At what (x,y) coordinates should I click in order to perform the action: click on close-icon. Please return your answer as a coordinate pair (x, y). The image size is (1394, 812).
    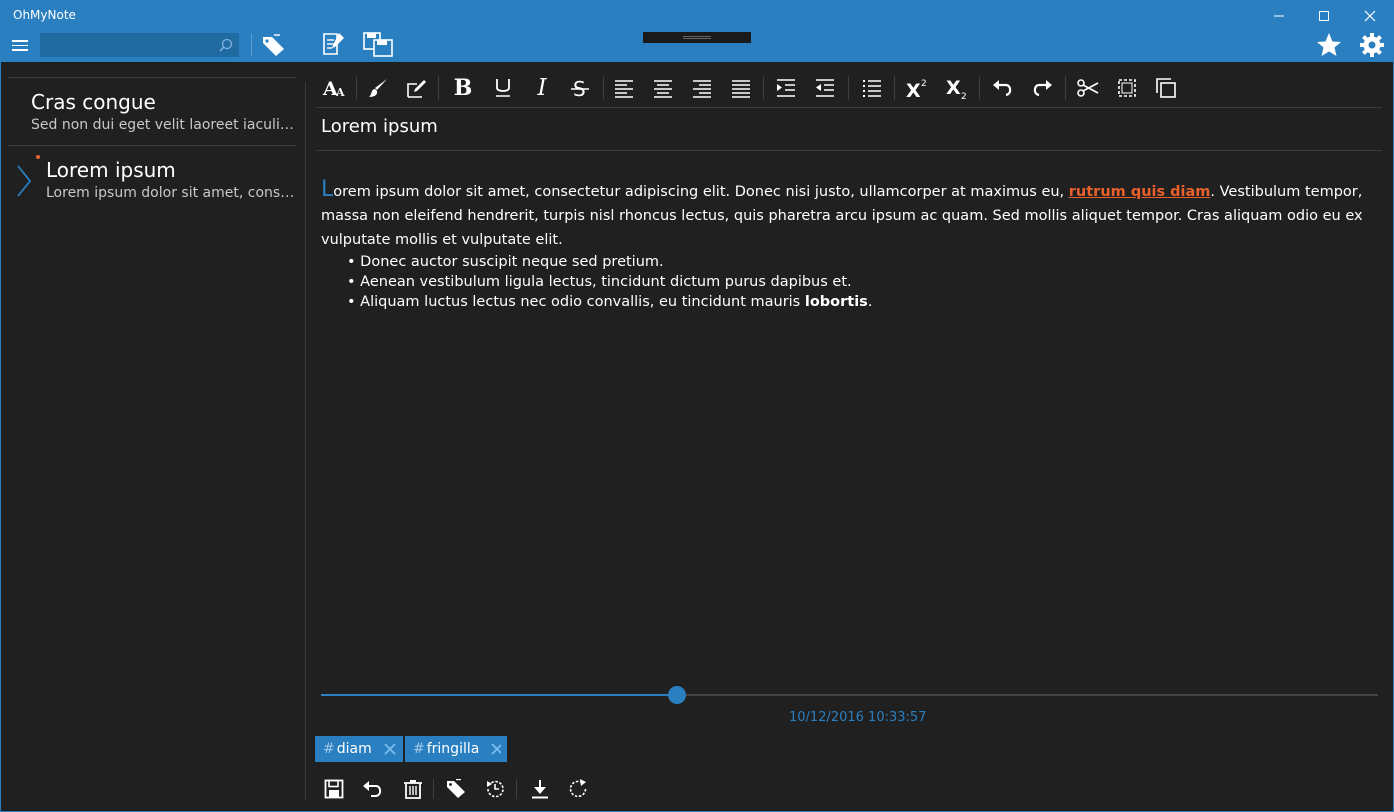
    Looking at the image, I should click on (1370, 16).